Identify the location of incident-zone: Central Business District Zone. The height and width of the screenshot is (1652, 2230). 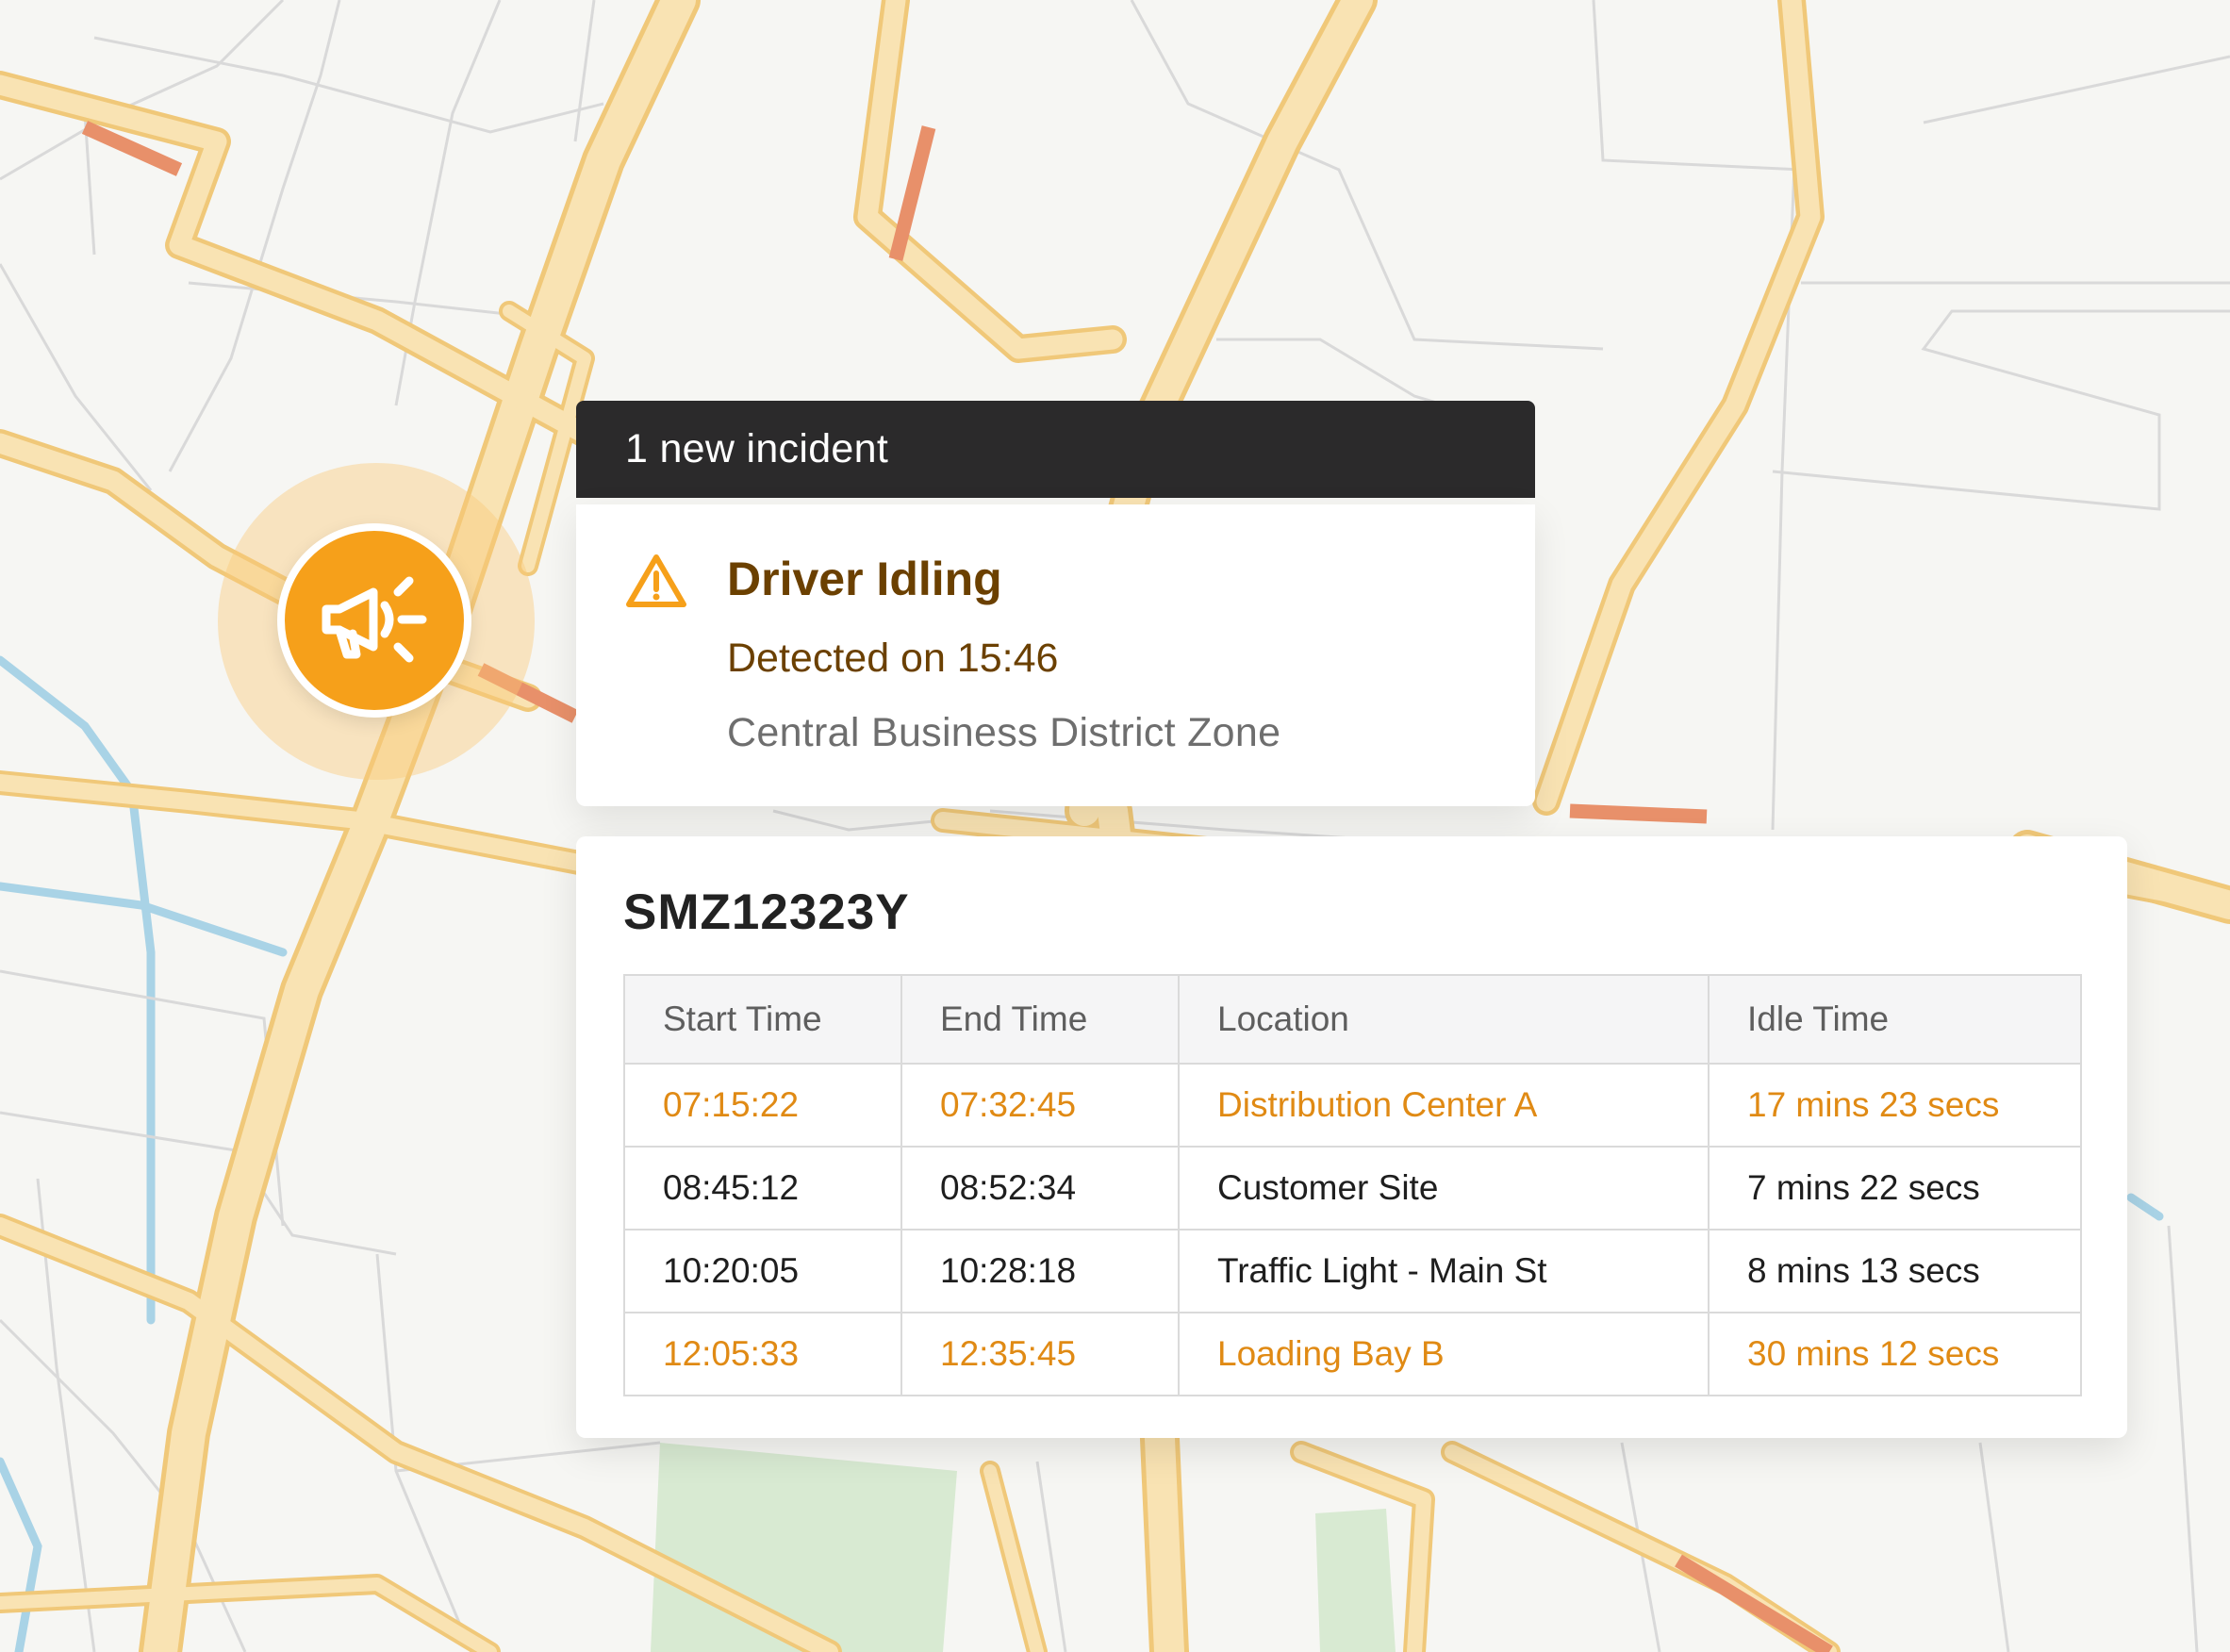
(1004, 732).